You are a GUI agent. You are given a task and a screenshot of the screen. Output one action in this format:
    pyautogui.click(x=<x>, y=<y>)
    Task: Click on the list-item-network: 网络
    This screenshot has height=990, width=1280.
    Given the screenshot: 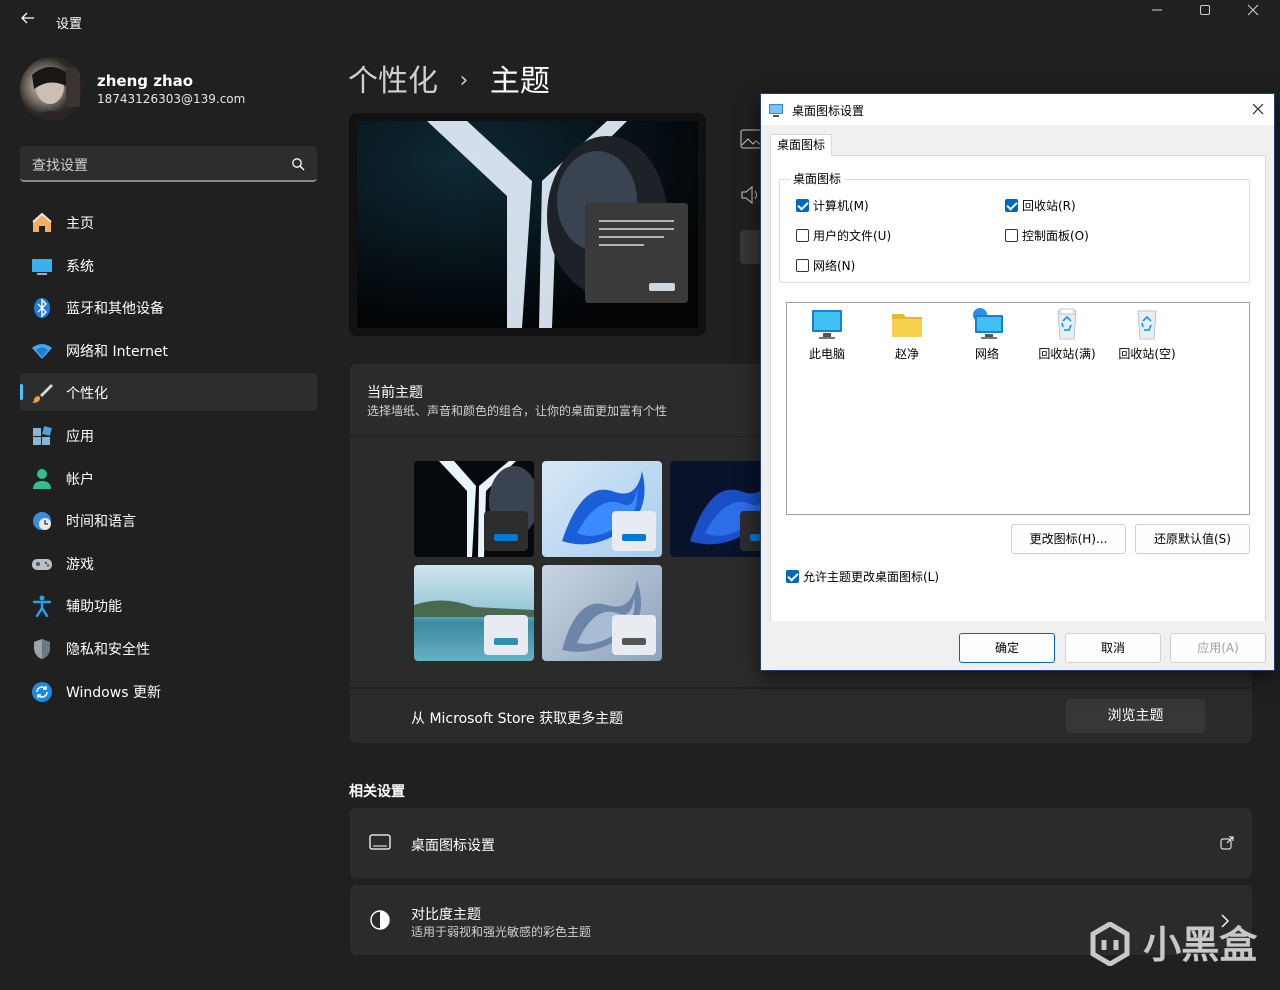 What is the action you would take?
    pyautogui.click(x=987, y=334)
    